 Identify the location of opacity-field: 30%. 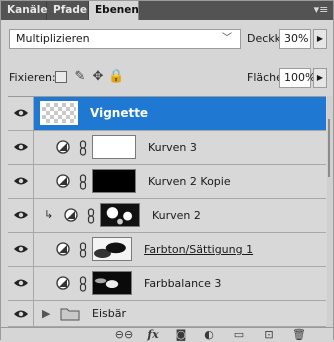
(295, 39).